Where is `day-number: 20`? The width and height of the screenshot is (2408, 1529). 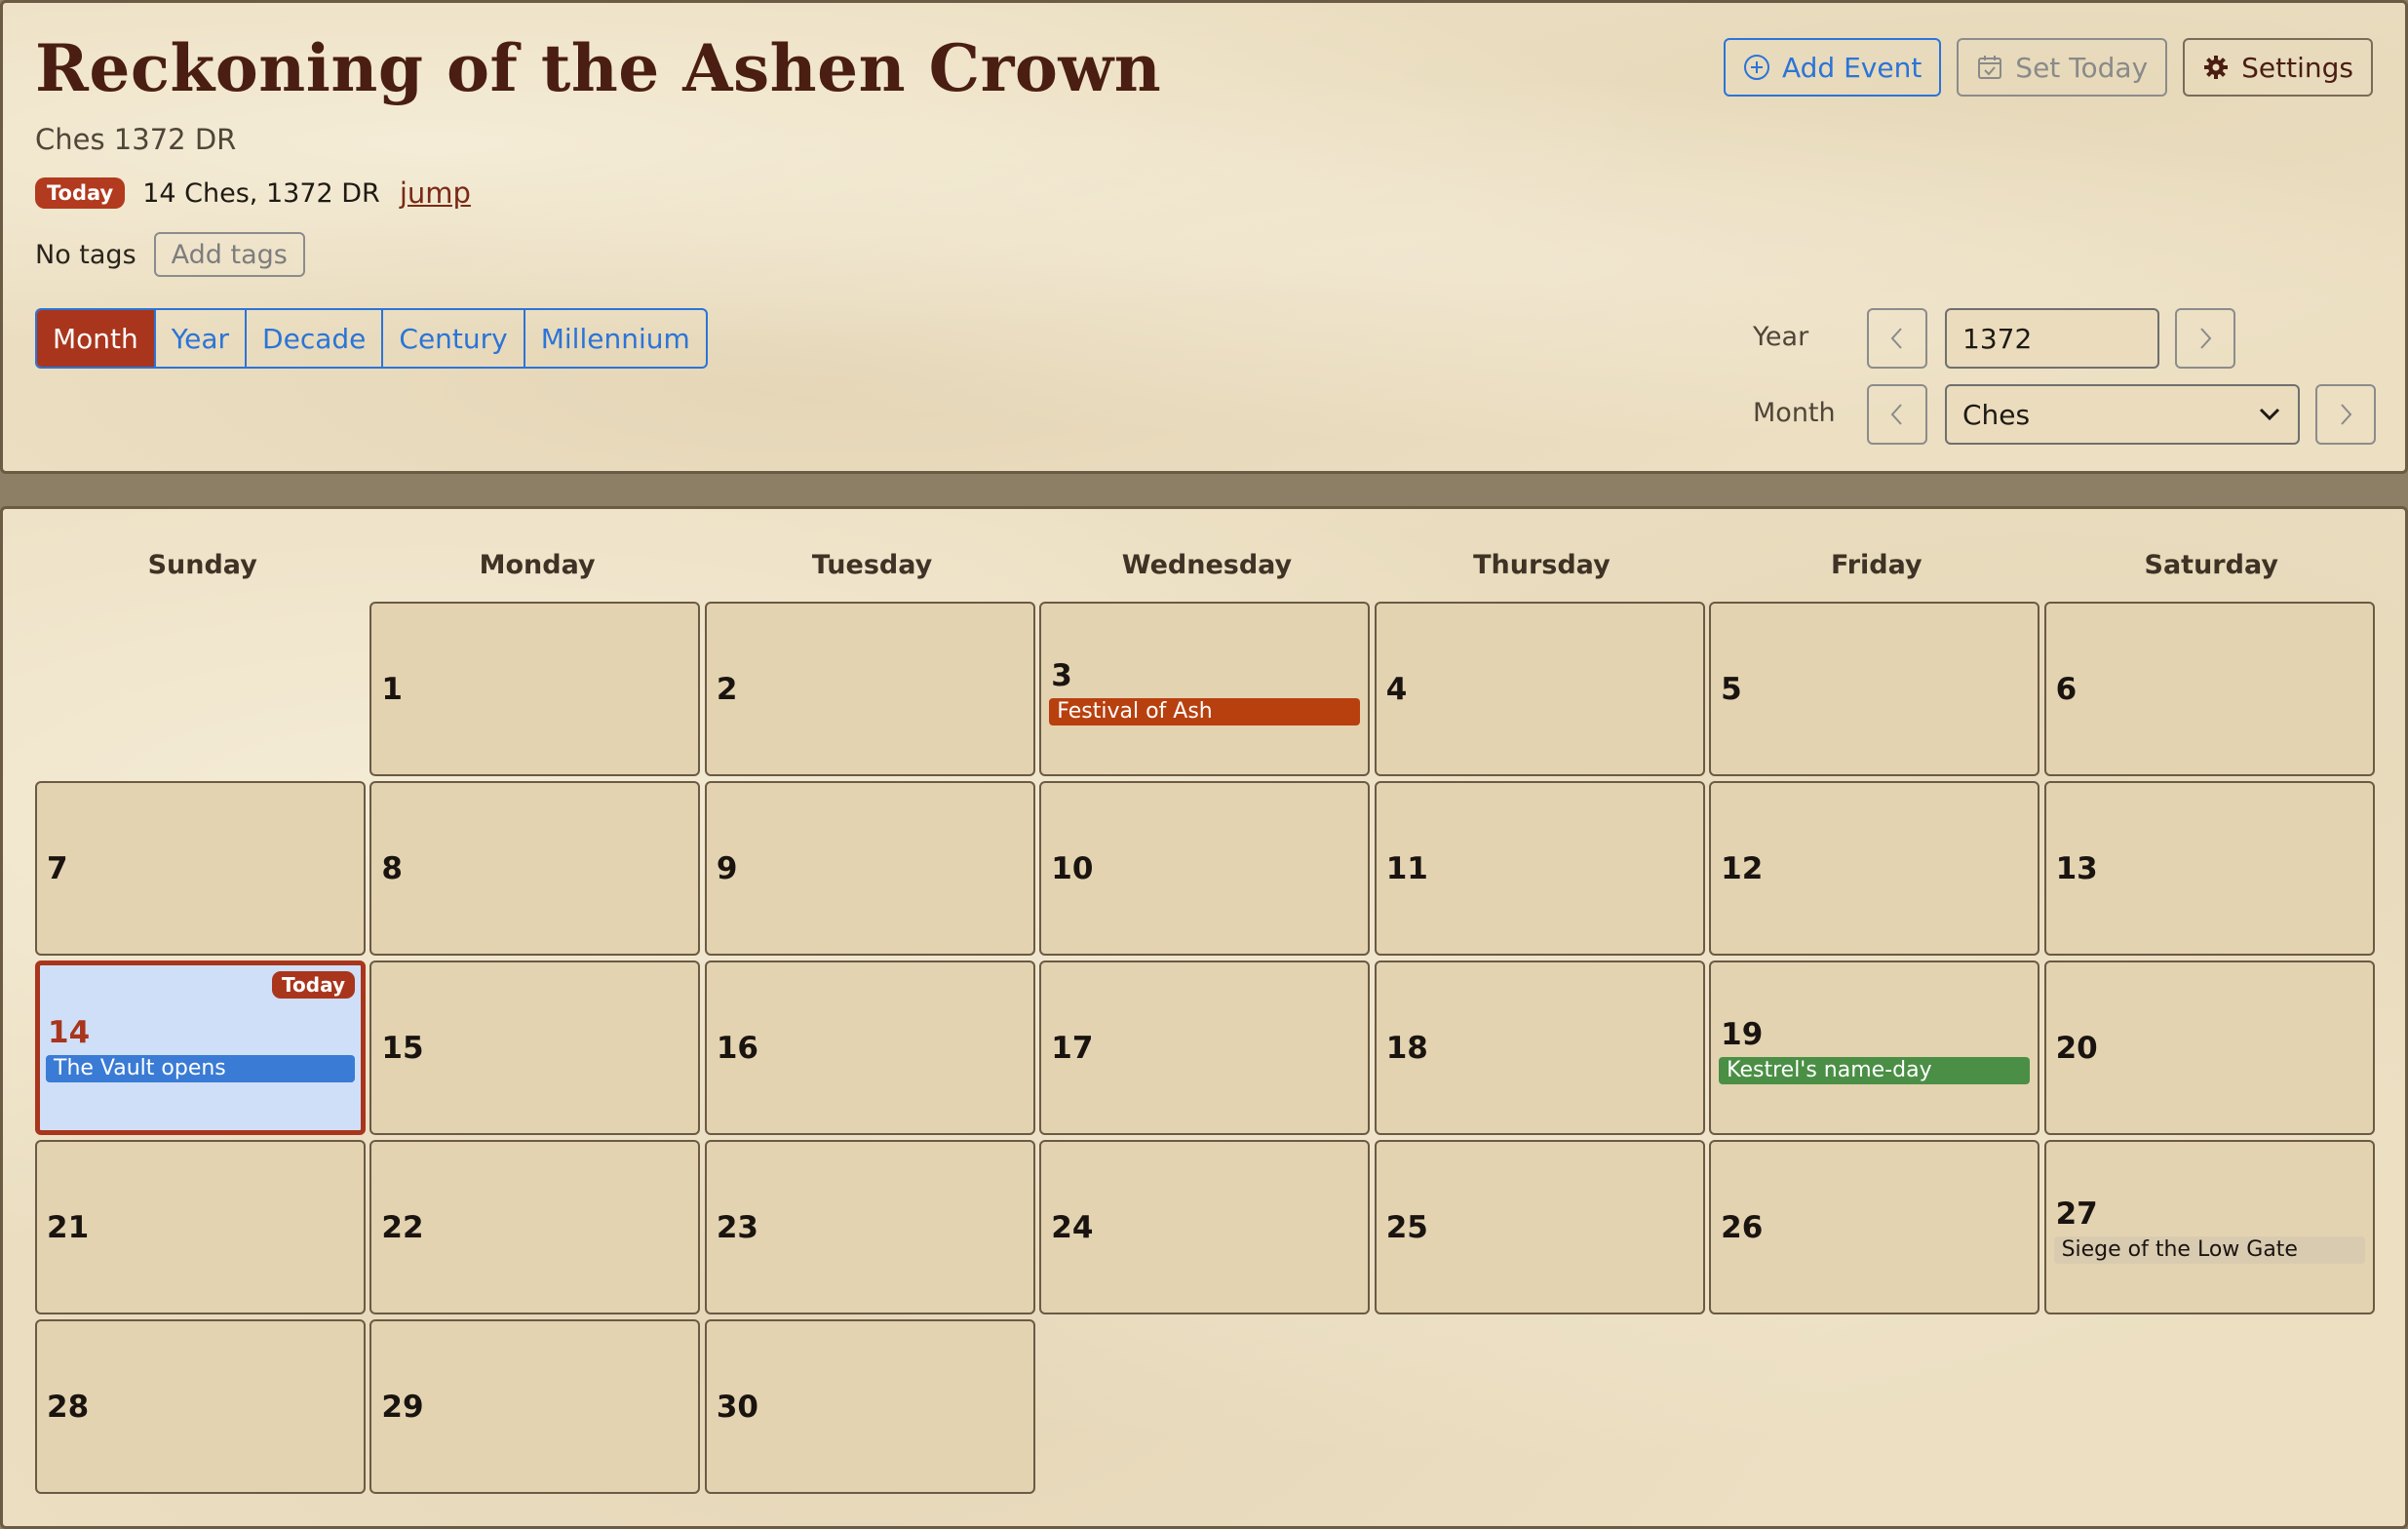
day-number: 20 is located at coordinates (2076, 1048).